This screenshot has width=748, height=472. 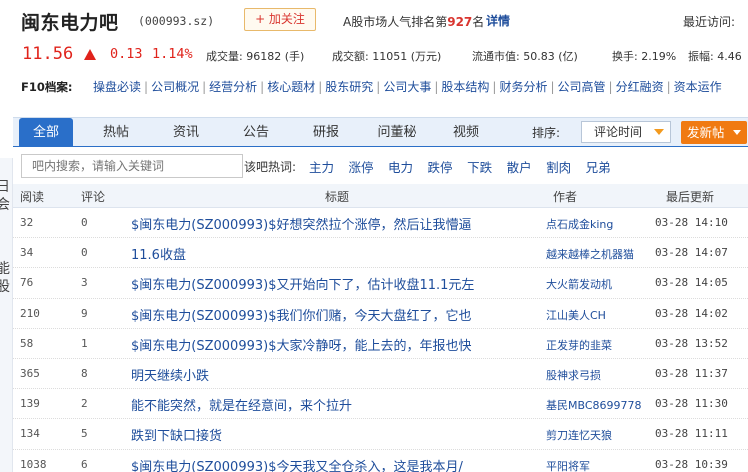 I want to click on read-count: 134, so click(x=30, y=434).